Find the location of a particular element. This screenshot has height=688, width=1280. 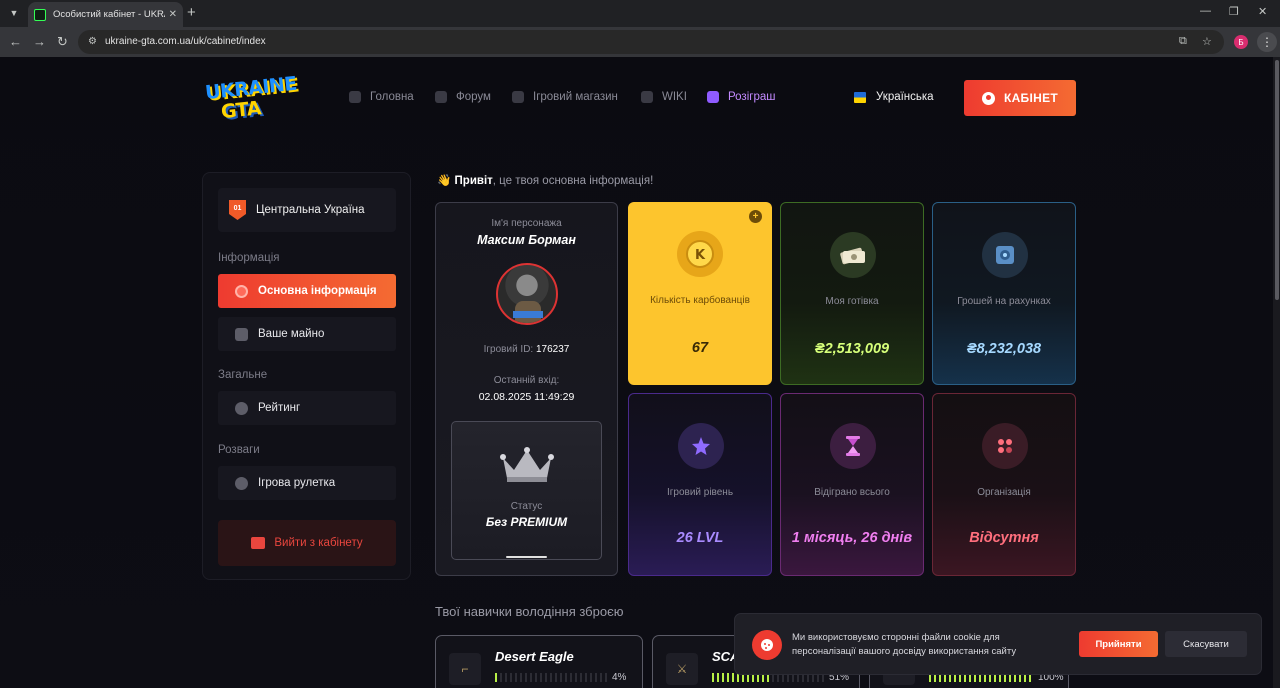

maximize-icon: ❐ is located at coordinates (1234, 11).